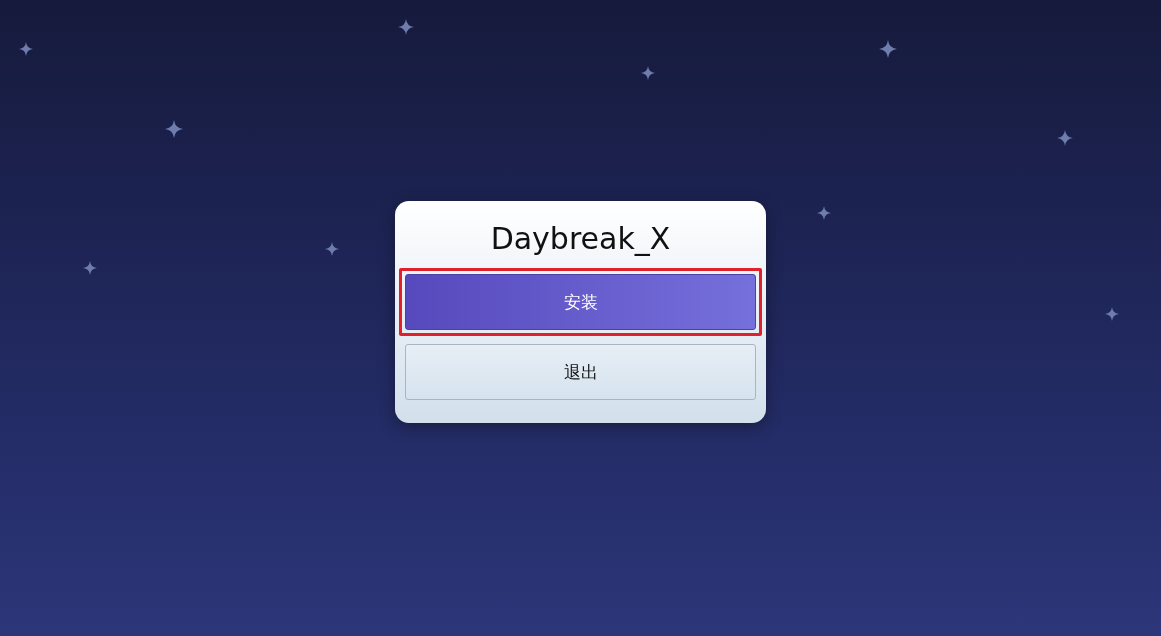 Image resolution: width=1161 pixels, height=636 pixels. Describe the element at coordinates (580, 372) in the screenshot. I see `exit-button: 退出` at that location.